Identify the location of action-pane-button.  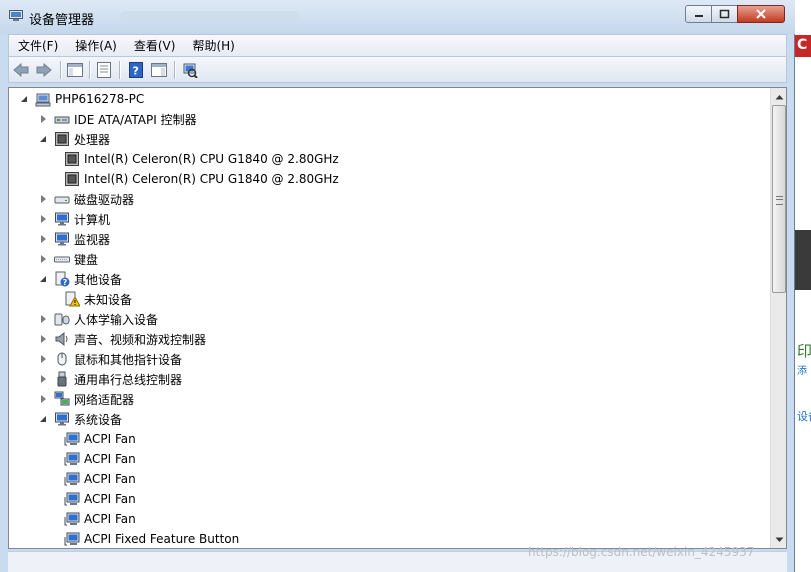
(159, 70).